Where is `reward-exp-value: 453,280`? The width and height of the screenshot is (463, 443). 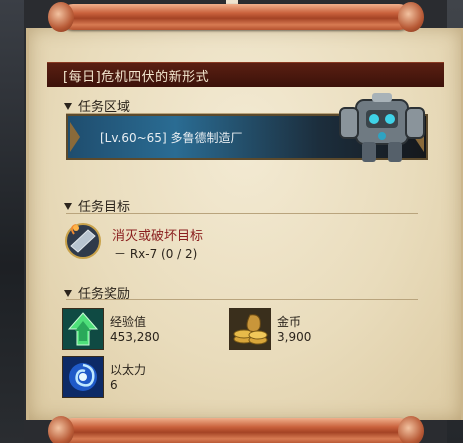 reward-exp-value: 453,280 is located at coordinates (135, 337).